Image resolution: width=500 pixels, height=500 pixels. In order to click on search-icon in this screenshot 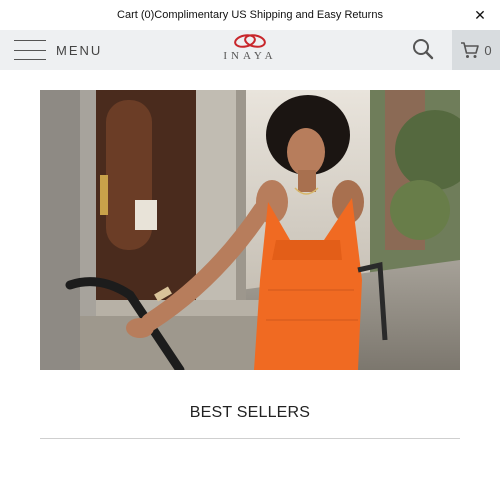, I will do `click(423, 49)`.